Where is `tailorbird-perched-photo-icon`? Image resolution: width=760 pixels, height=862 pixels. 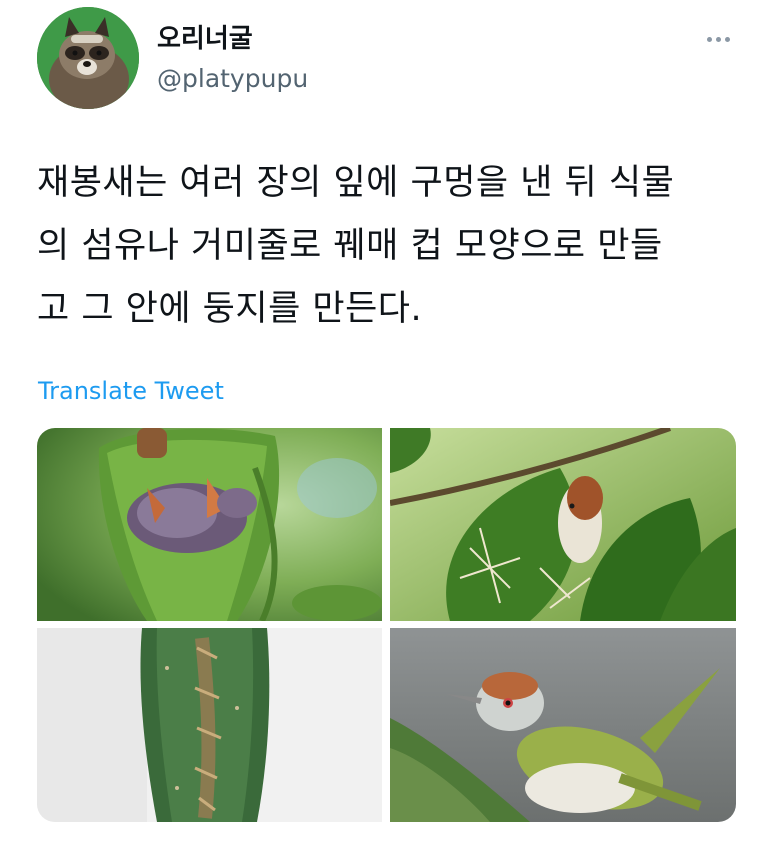 tailorbird-perched-photo-icon is located at coordinates (563, 725).